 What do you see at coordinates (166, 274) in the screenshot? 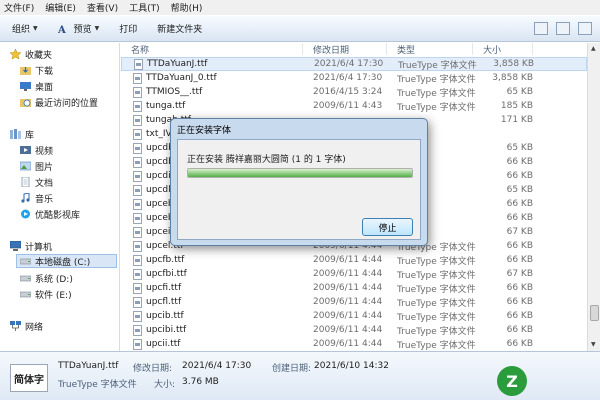
I see `file-name: upcfbi.ttf` at bounding box center [166, 274].